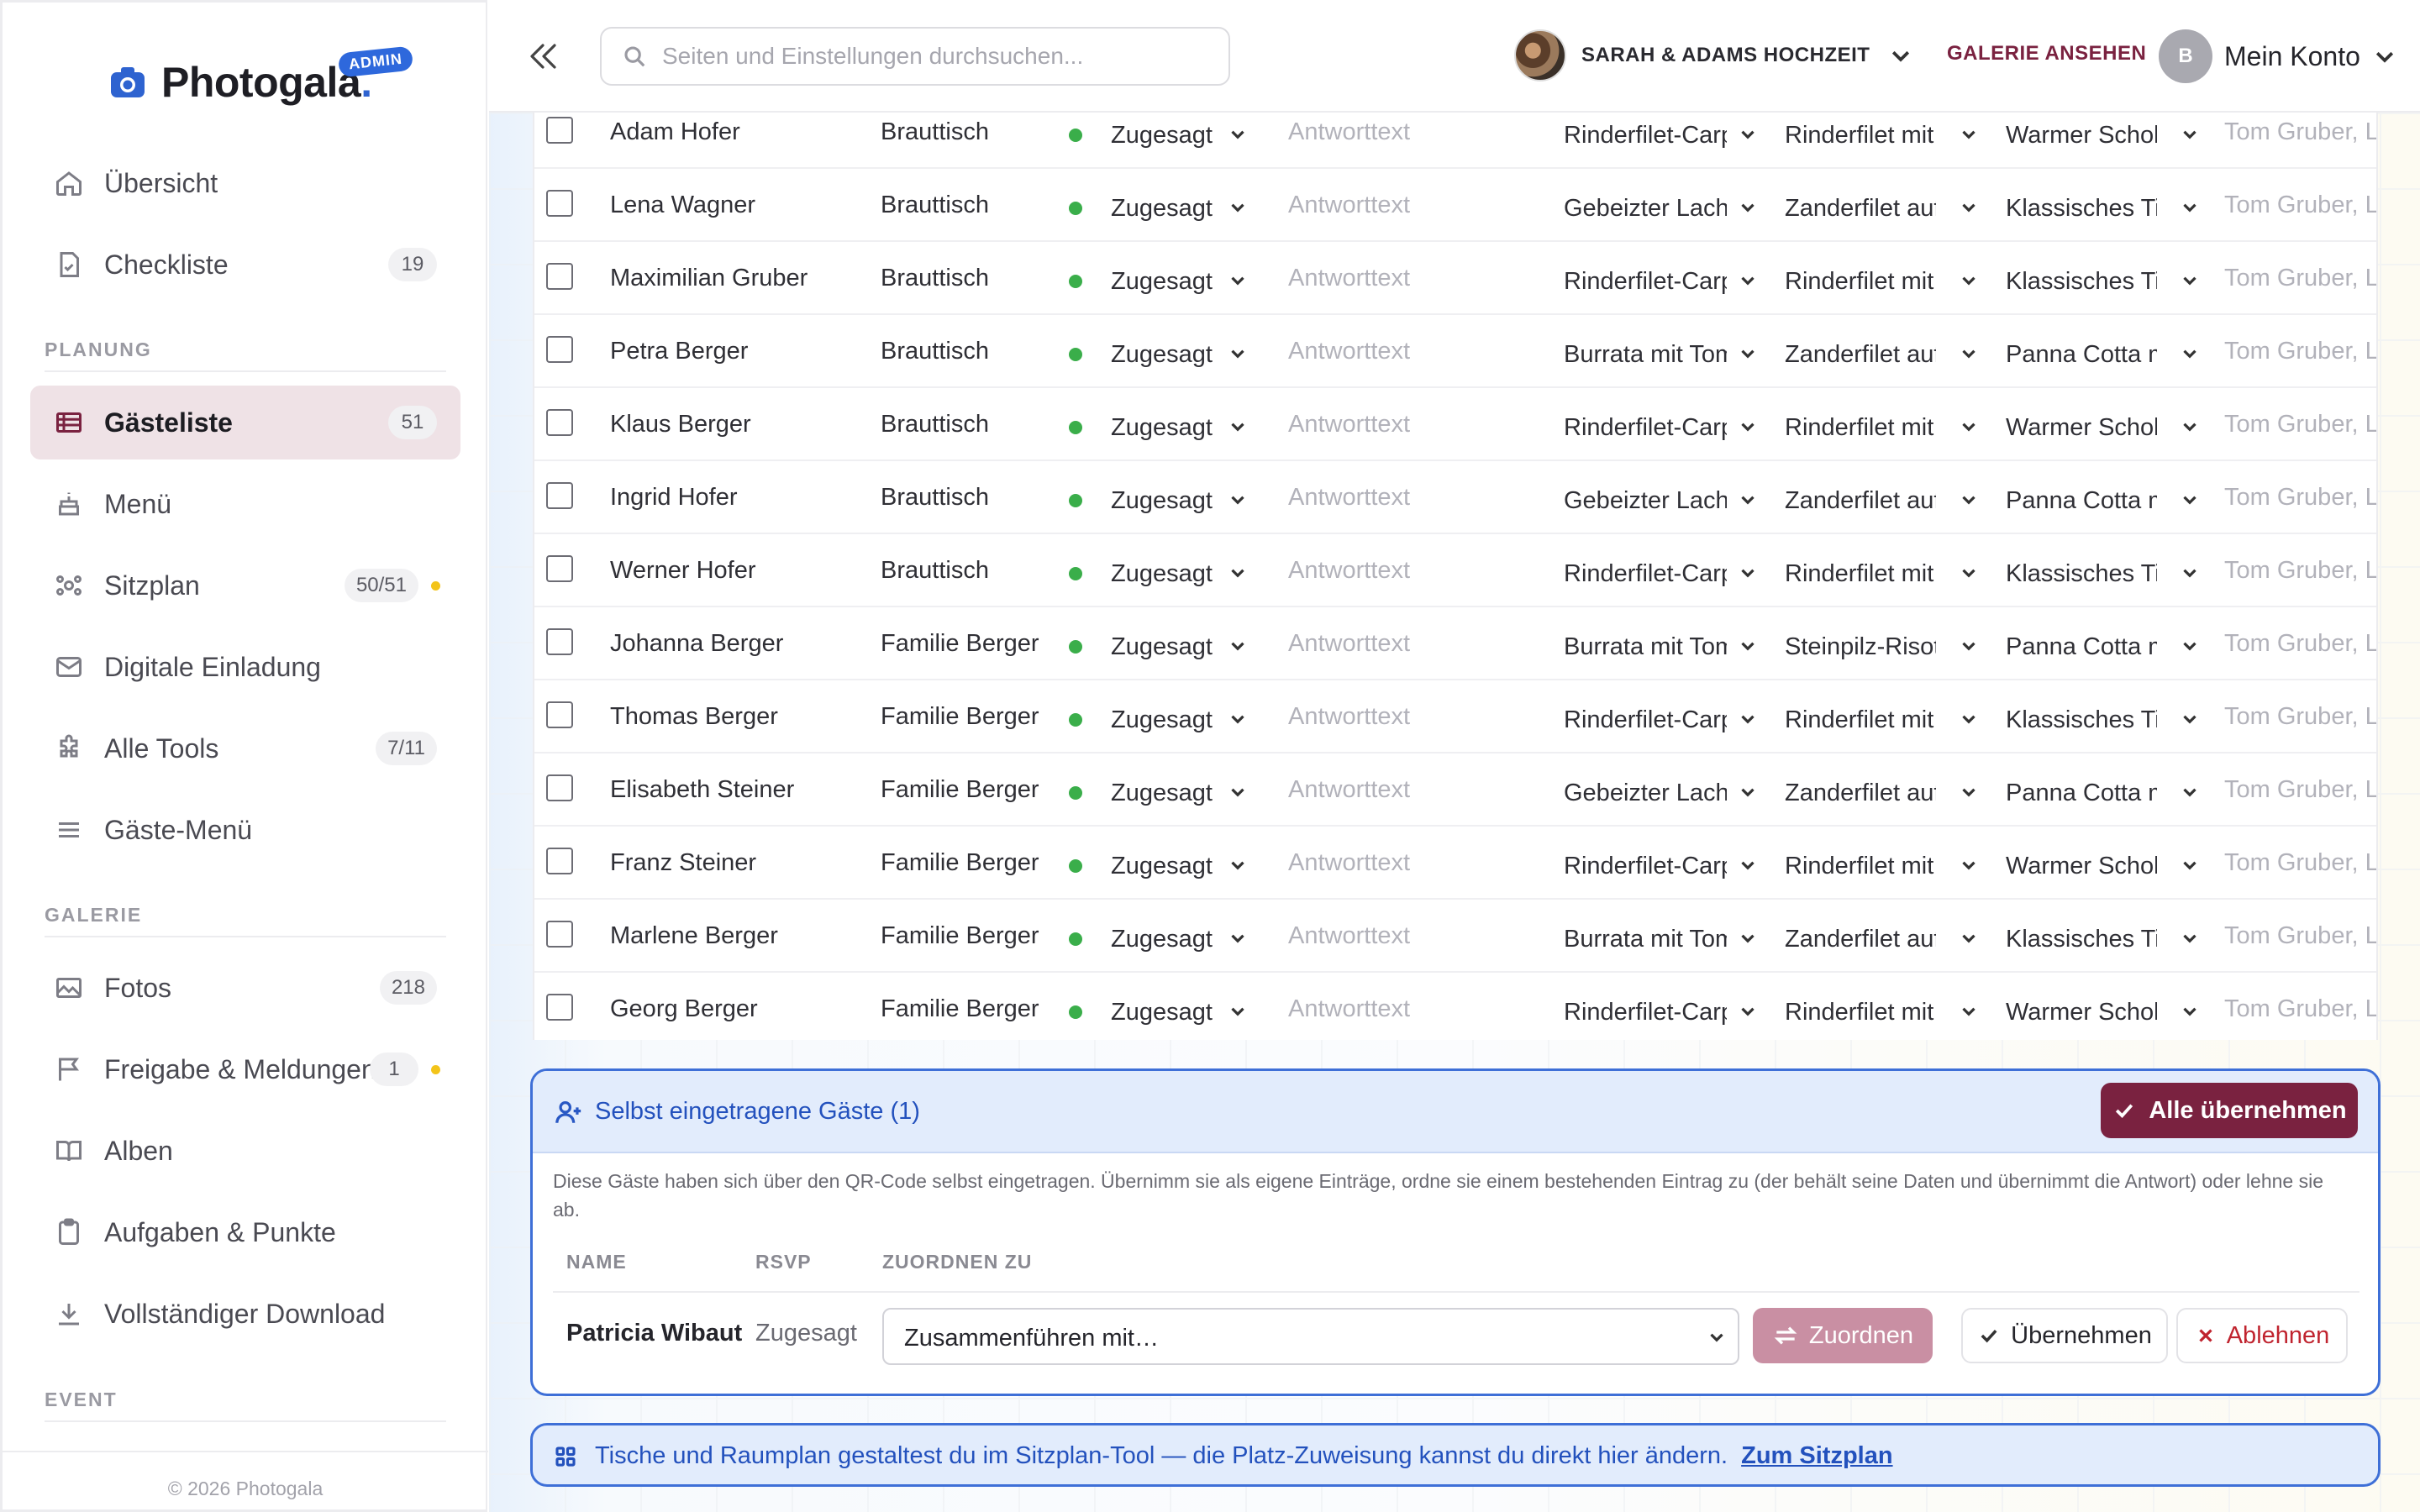 This screenshot has width=2420, height=1512. Describe the element at coordinates (2046, 54) in the screenshot. I see `gallery-link: GALERIE ANSEHEN` at that location.